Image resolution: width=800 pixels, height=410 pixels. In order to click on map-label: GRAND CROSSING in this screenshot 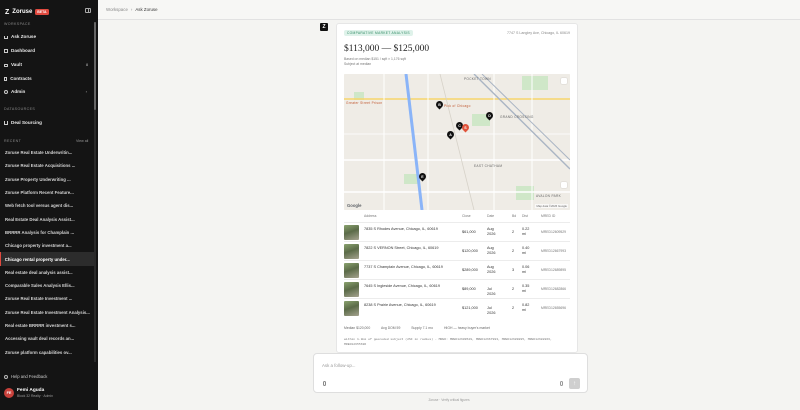, I will do `click(517, 117)`.